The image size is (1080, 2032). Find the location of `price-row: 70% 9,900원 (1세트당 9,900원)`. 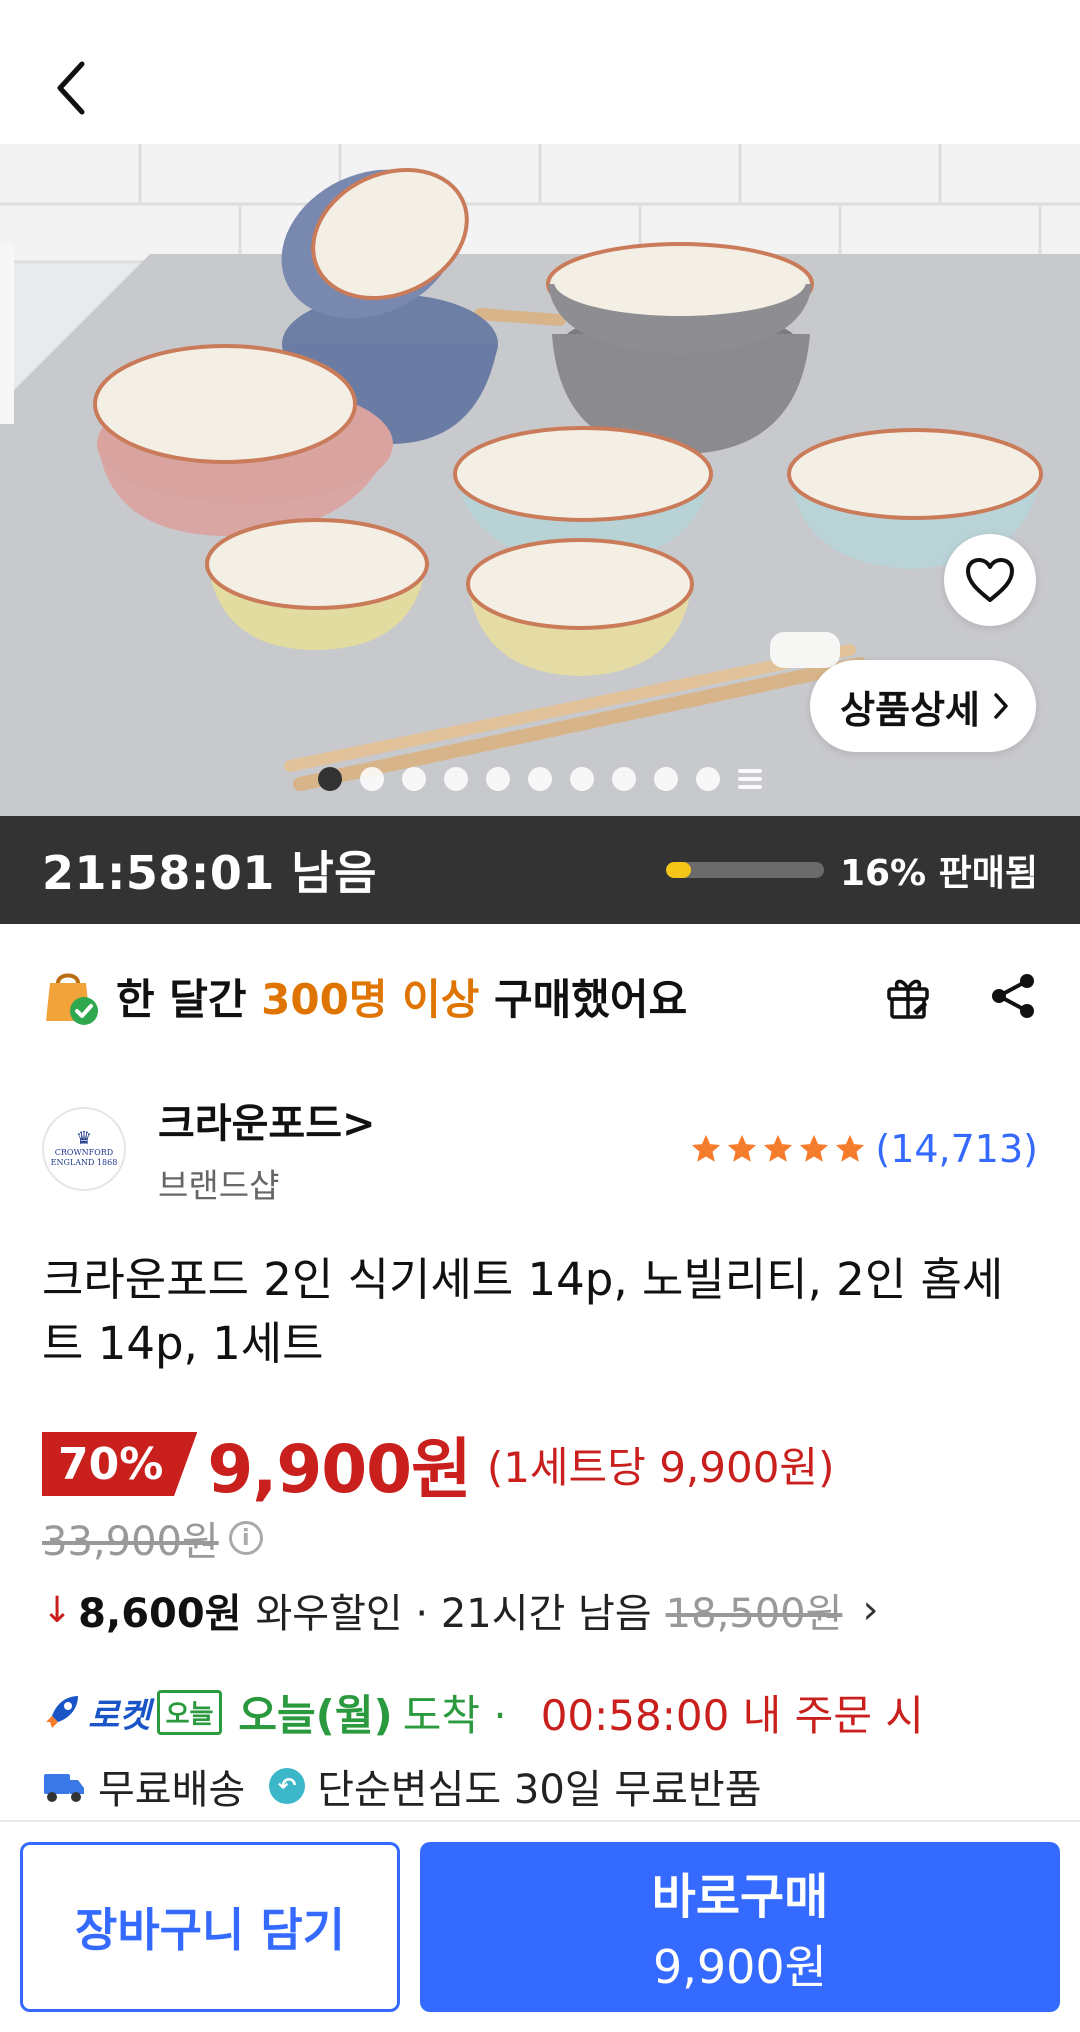

price-row: 70% 9,900원 (1세트당 9,900원) is located at coordinates (438, 1466).